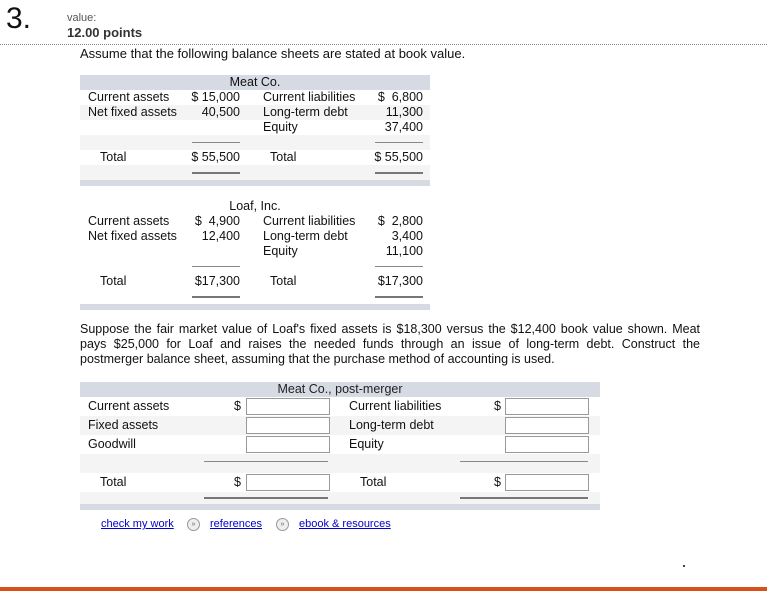 The width and height of the screenshot is (767, 591). Describe the element at coordinates (137, 524) in the screenshot. I see `check-my-work-link: check my work` at that location.